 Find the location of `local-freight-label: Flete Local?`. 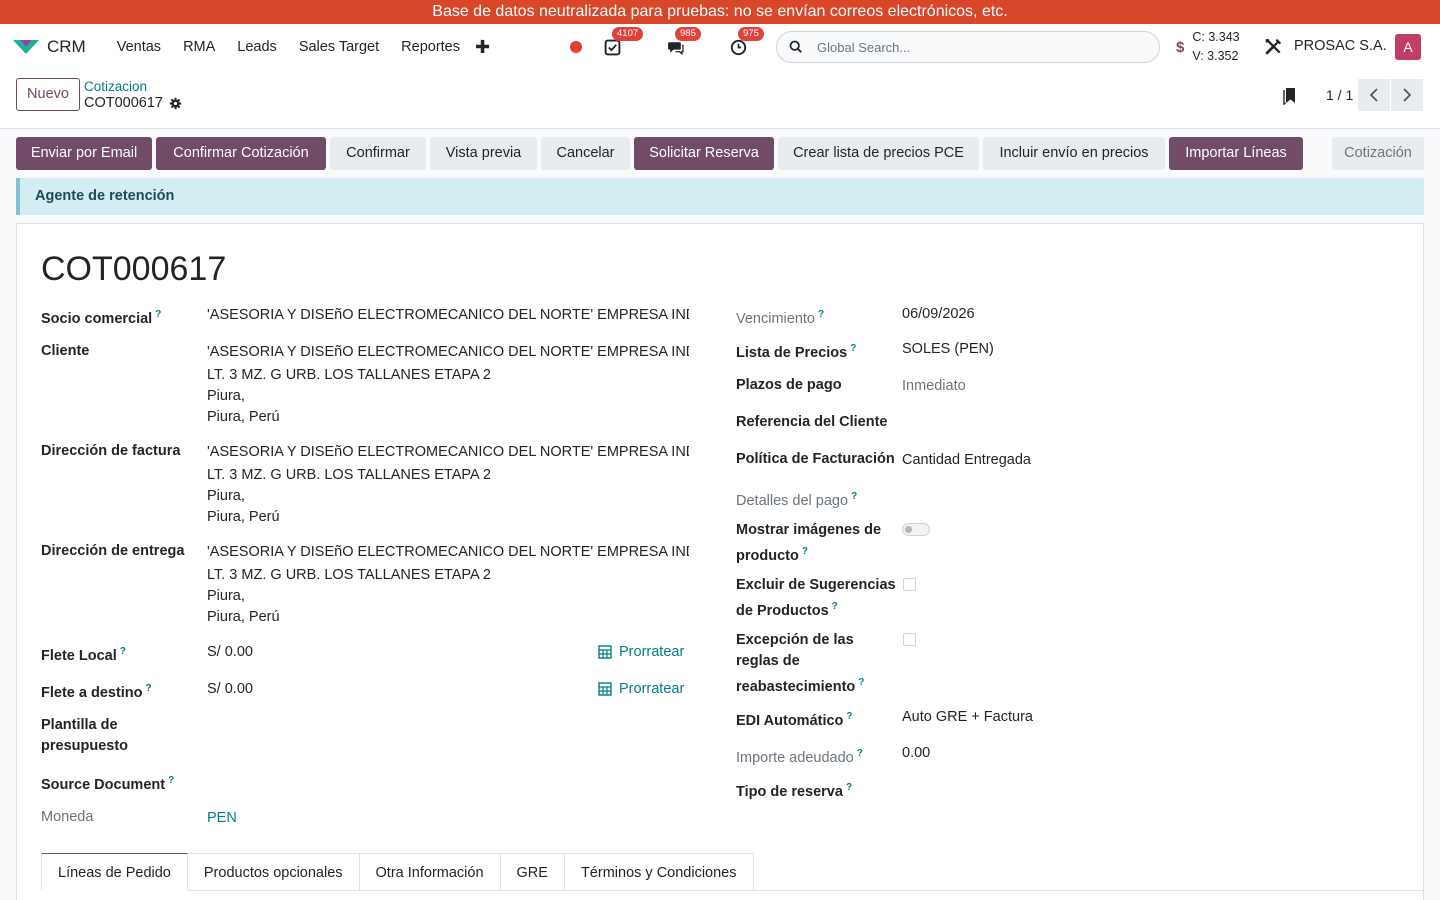

local-freight-label: Flete Local? is located at coordinates (83, 655).